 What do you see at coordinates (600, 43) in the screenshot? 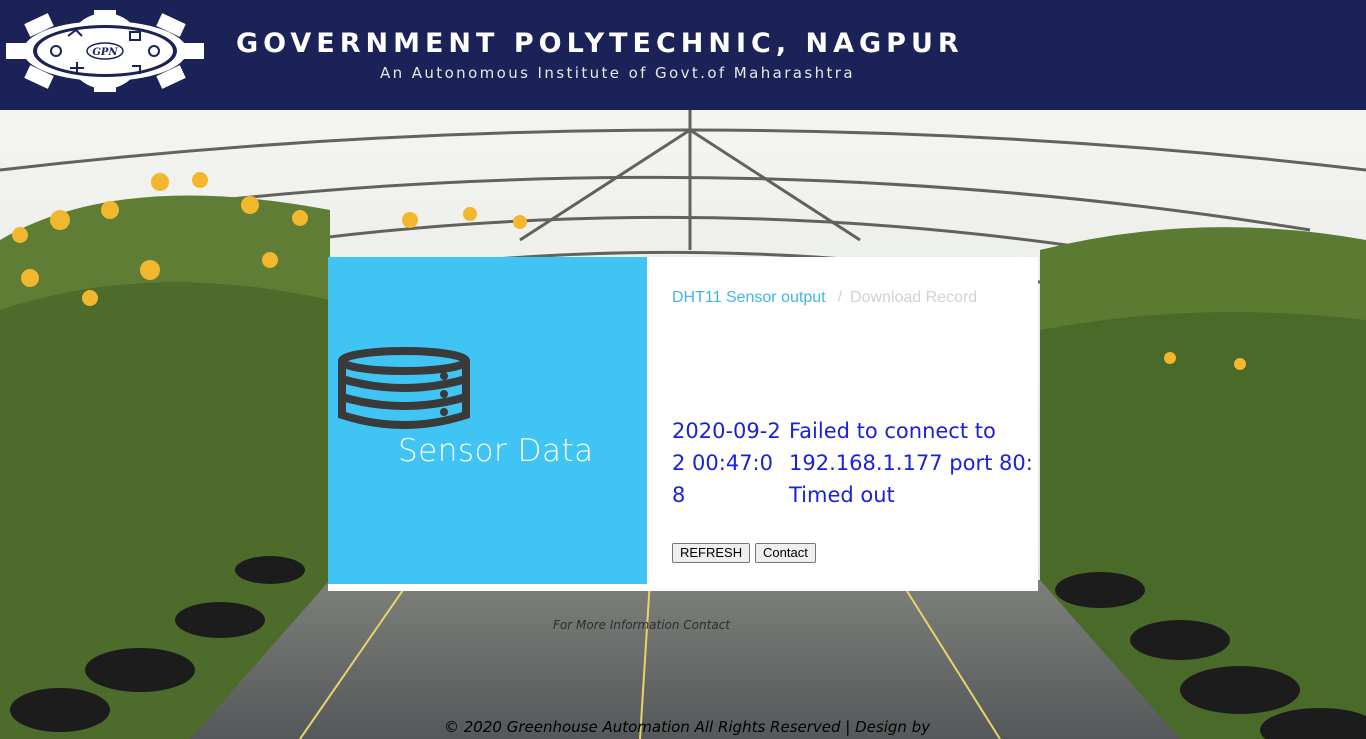
I see `institute-name: GOVERNMENT POLYTECHNIC, NAGPUR` at bounding box center [600, 43].